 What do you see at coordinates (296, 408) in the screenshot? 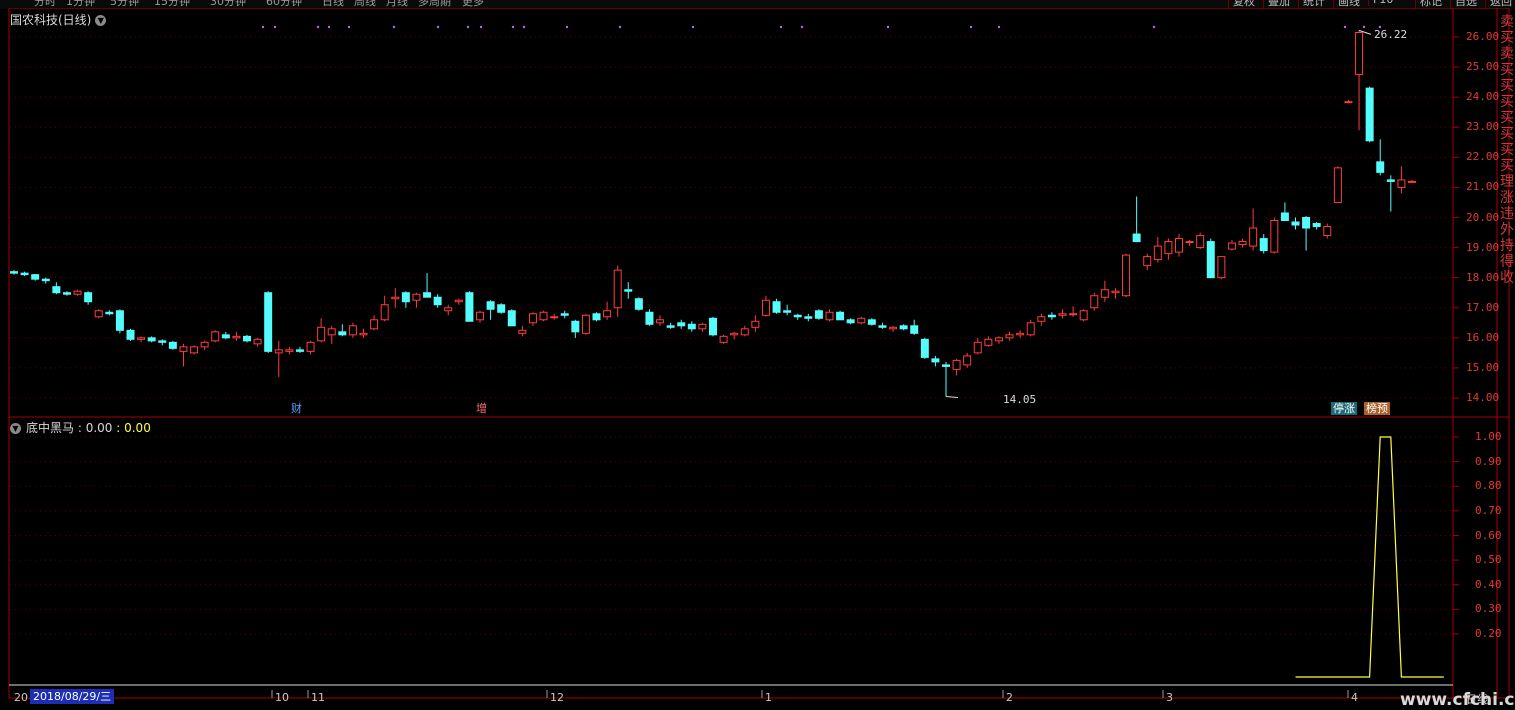
I see `event-badge-finance: 财` at bounding box center [296, 408].